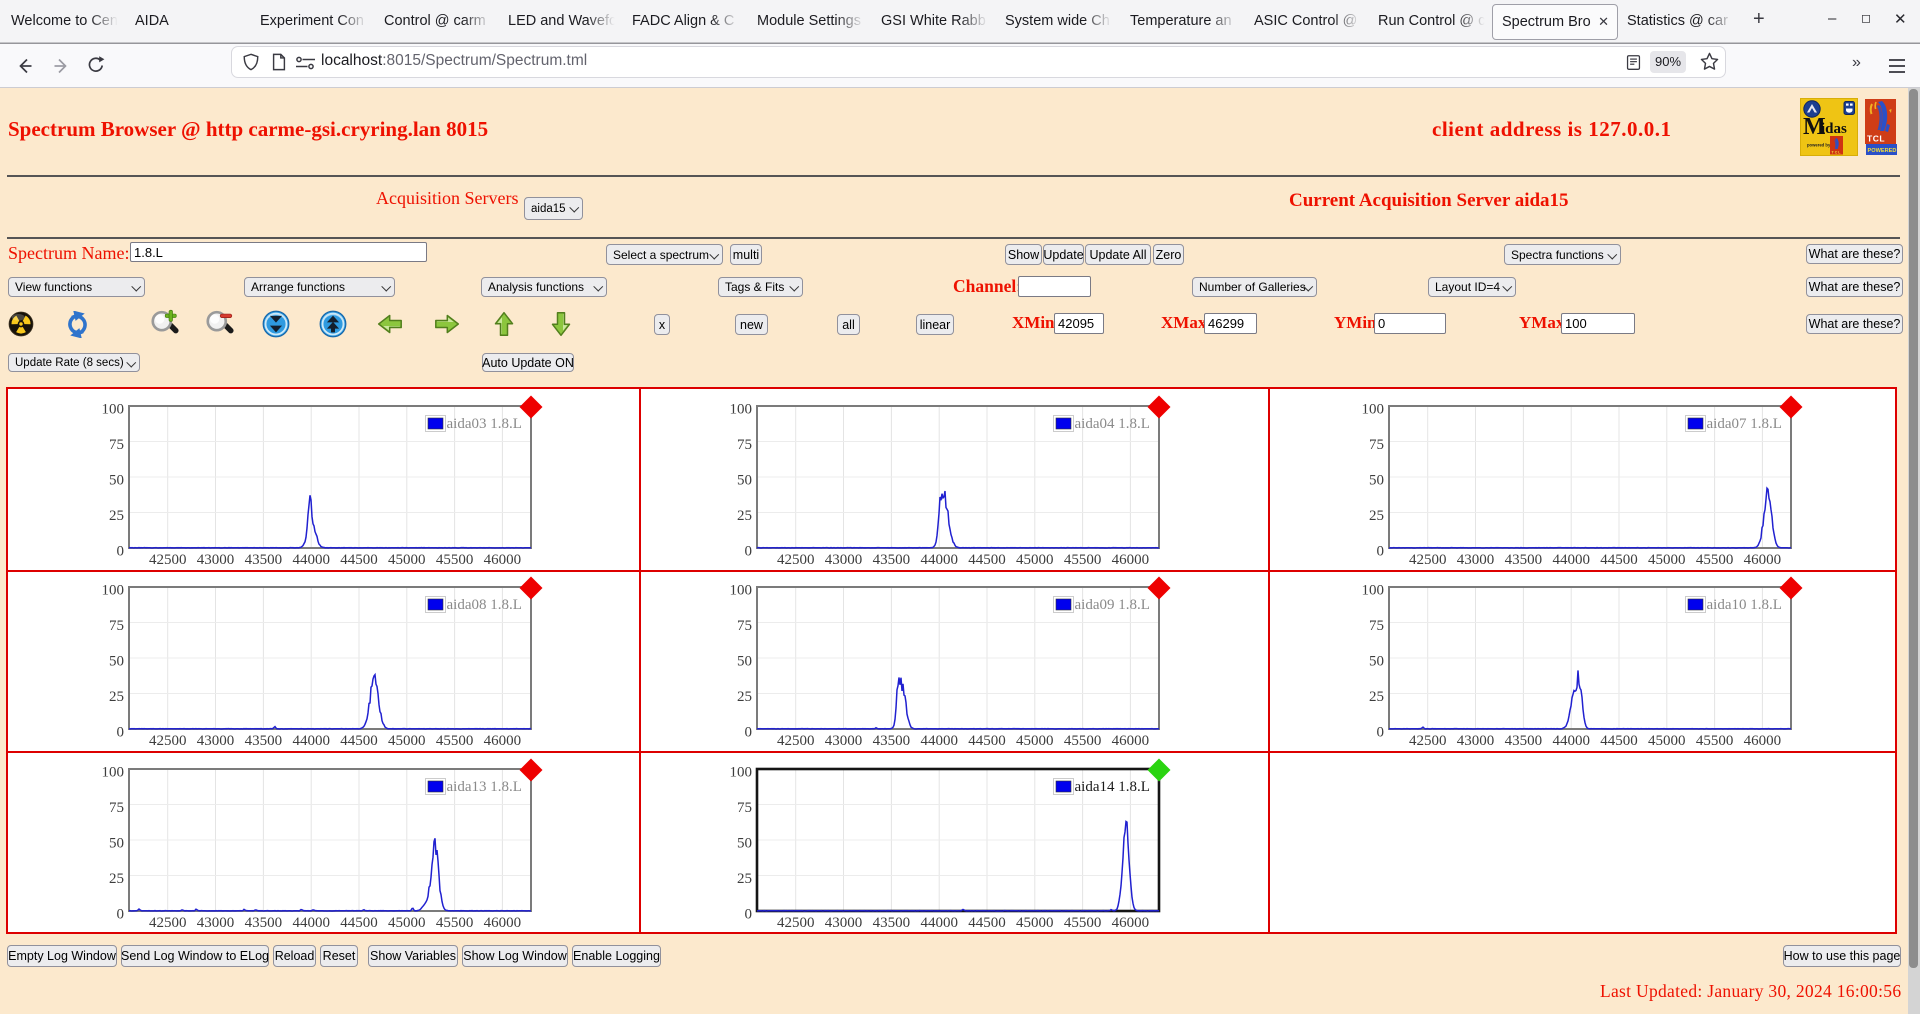 The width and height of the screenshot is (1920, 1014). What do you see at coordinates (1876, 139) in the screenshot?
I see `svg-text: TCL` at bounding box center [1876, 139].